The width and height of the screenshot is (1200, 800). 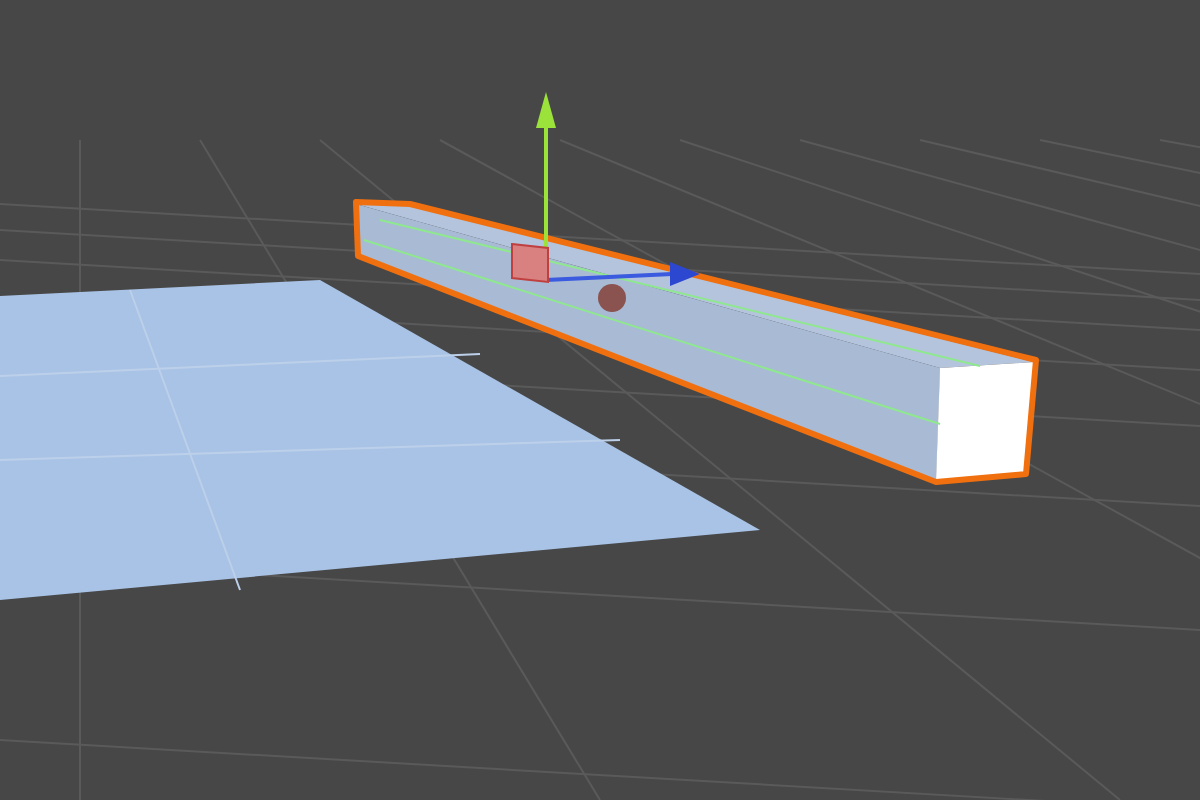 I want to click on move-gizmo-drawing, so click(x=605, y=202).